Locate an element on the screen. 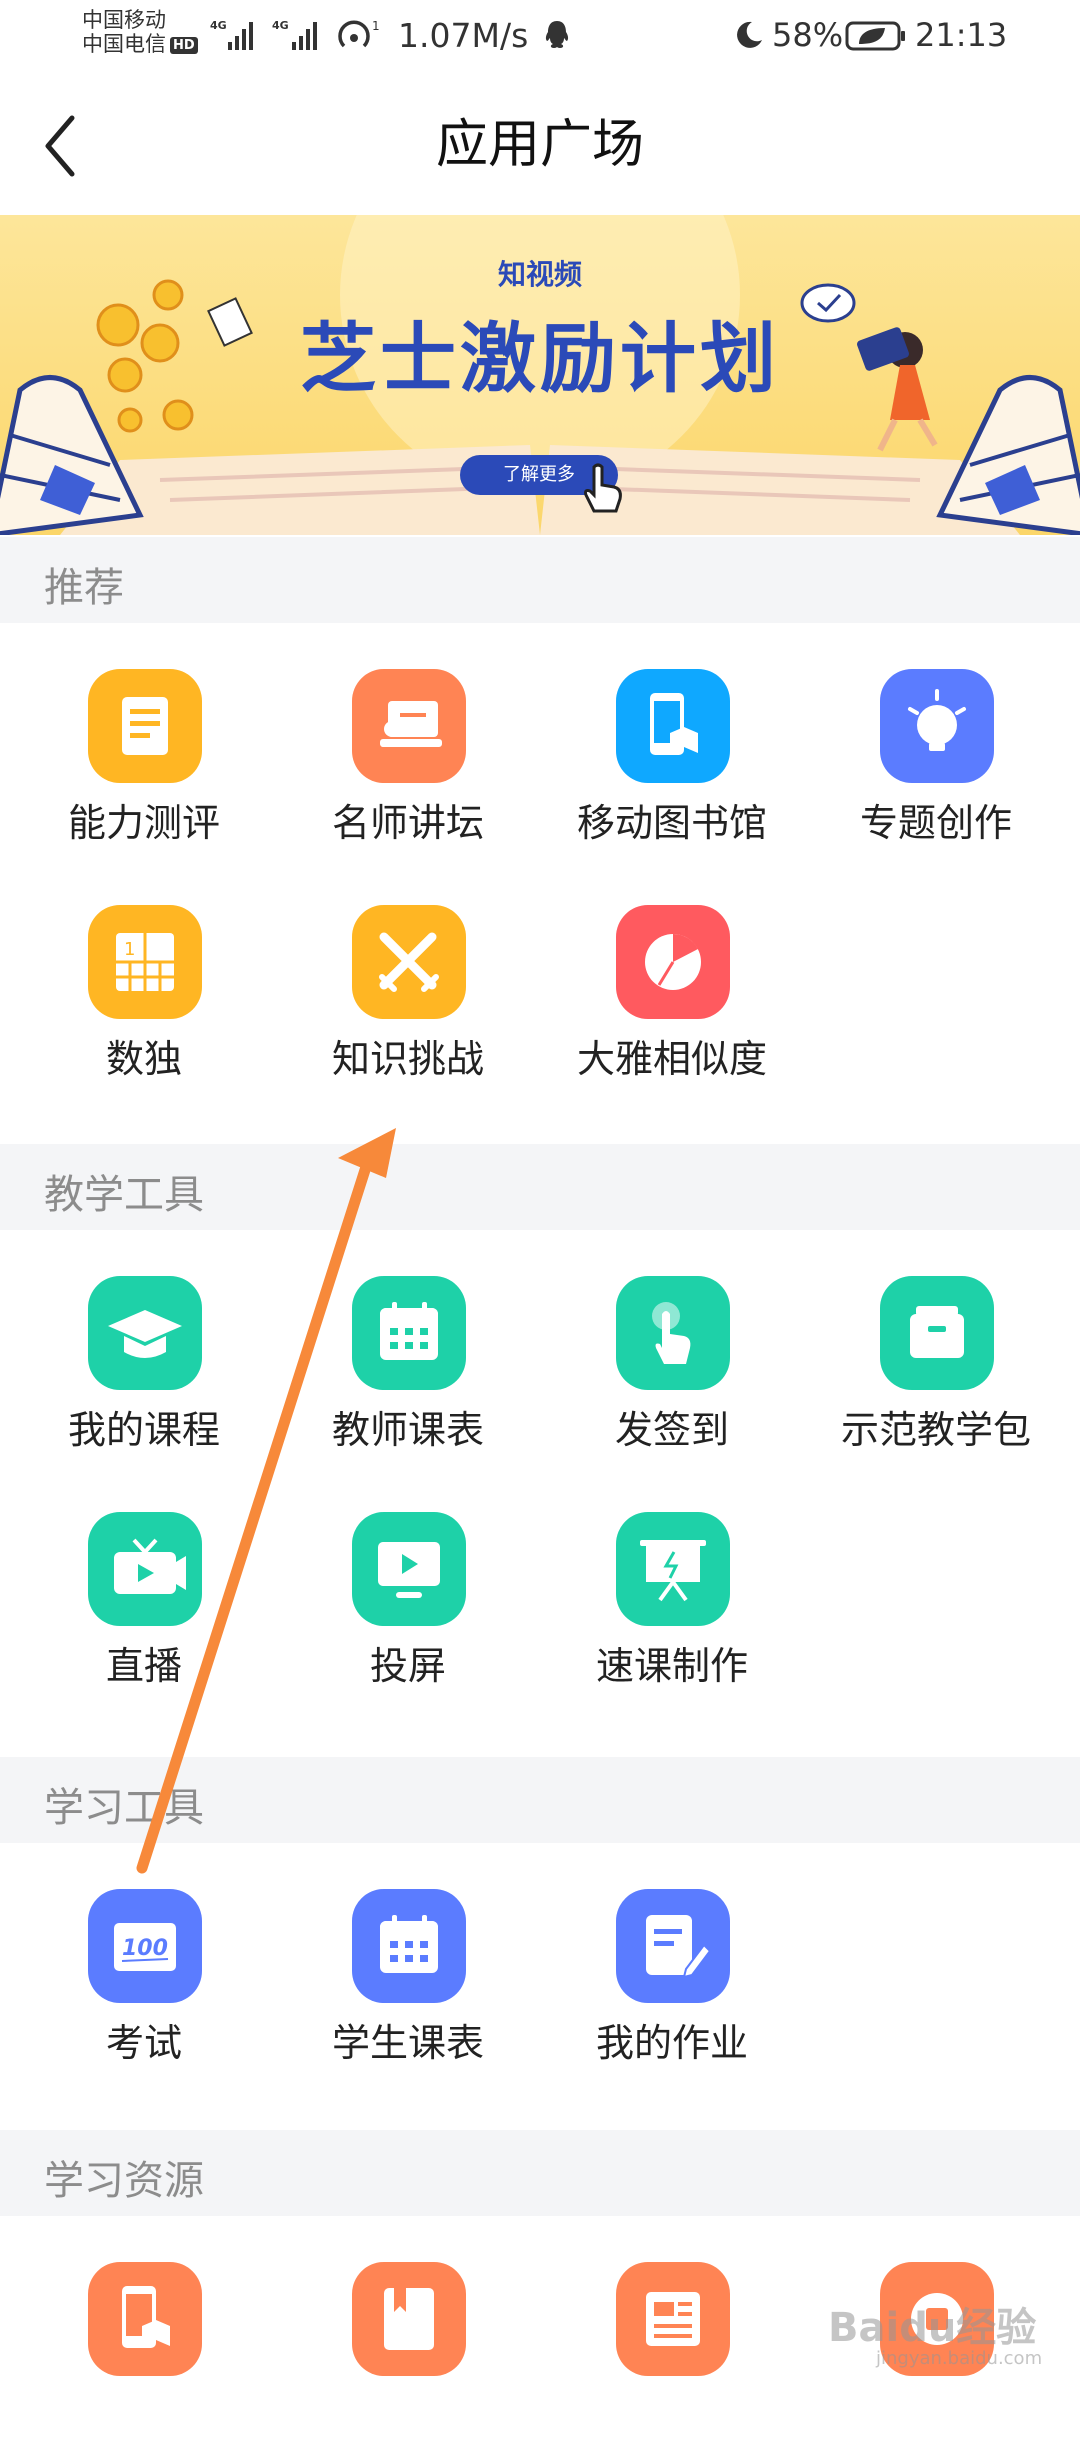  presentation-icon is located at coordinates (673, 1569).